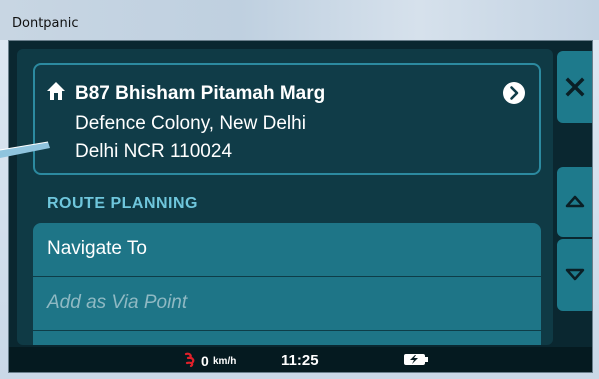  I want to click on home-icon, so click(56, 91).